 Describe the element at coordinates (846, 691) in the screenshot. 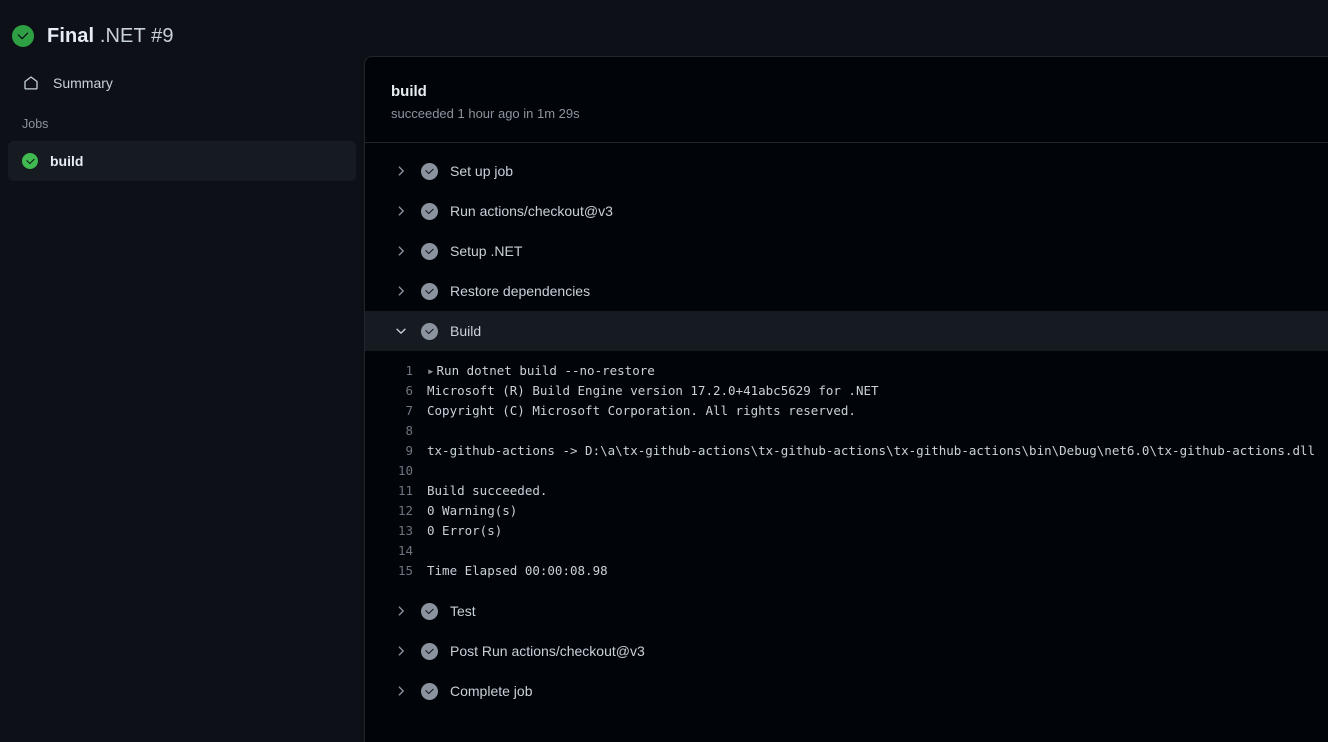

I see `step-row: Complete job` at that location.